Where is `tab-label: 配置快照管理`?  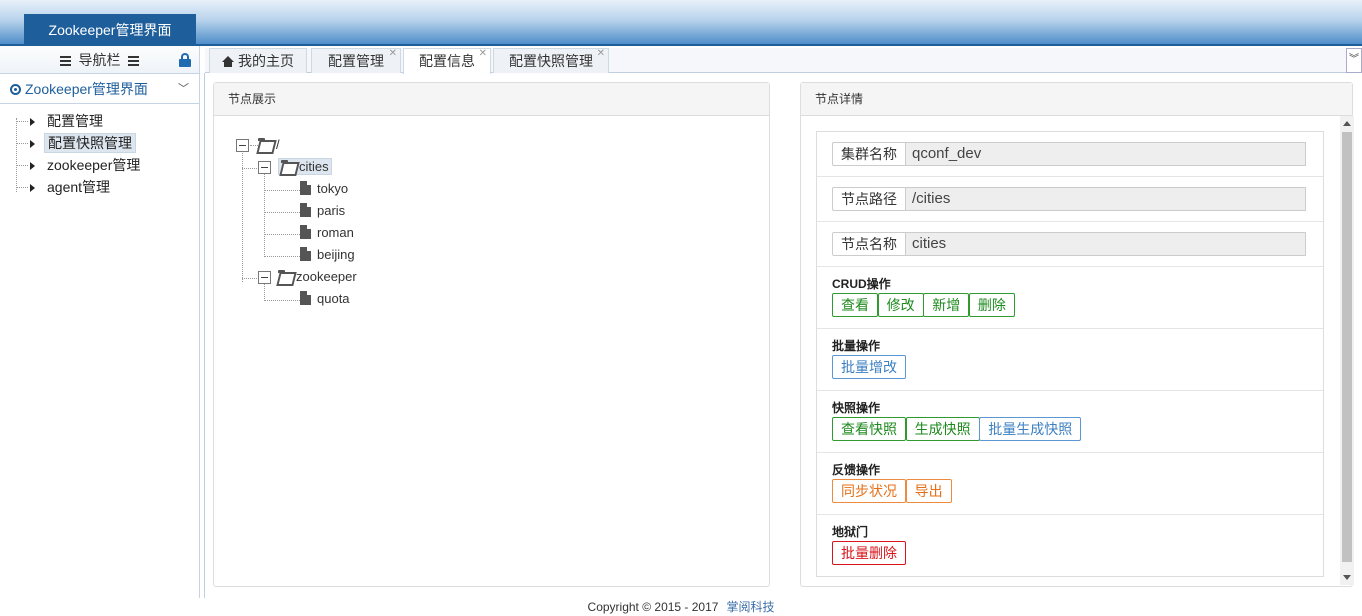
tab-label: 配置快照管理 is located at coordinates (551, 61).